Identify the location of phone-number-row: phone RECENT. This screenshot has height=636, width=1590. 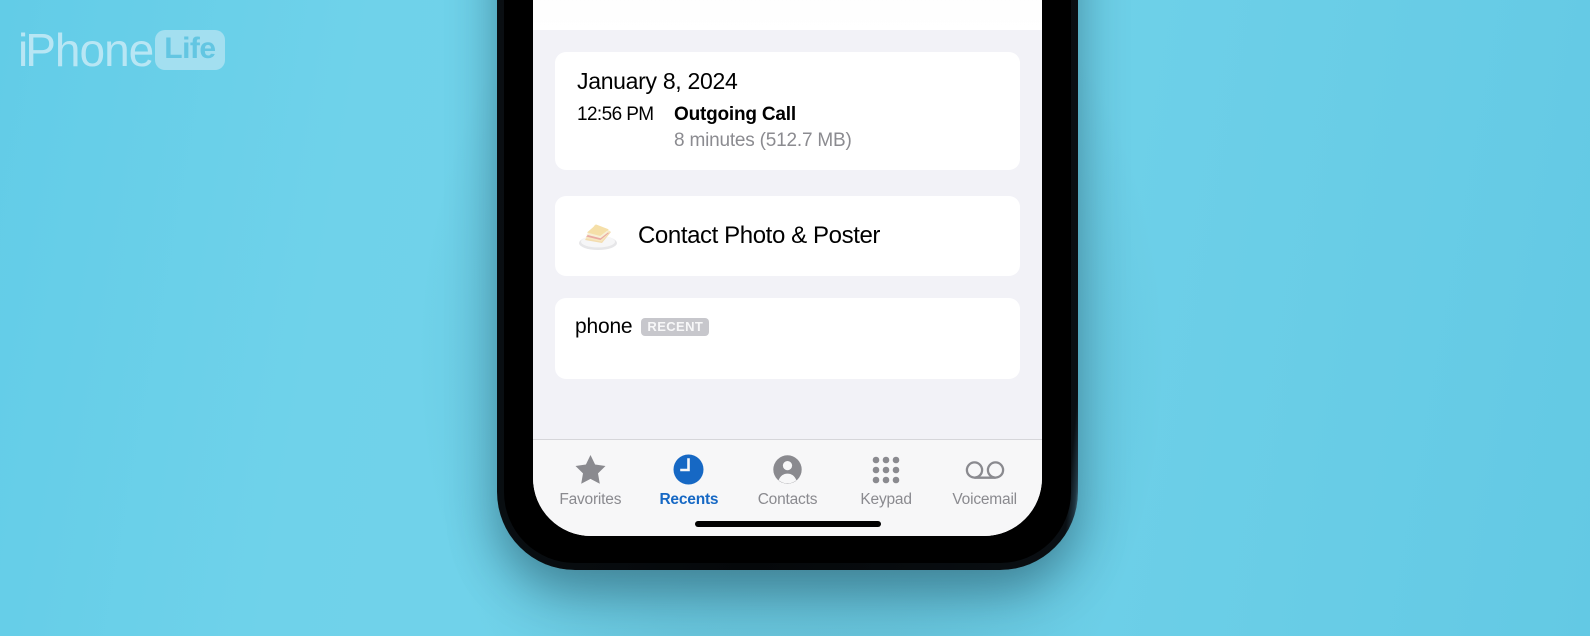
(787, 338).